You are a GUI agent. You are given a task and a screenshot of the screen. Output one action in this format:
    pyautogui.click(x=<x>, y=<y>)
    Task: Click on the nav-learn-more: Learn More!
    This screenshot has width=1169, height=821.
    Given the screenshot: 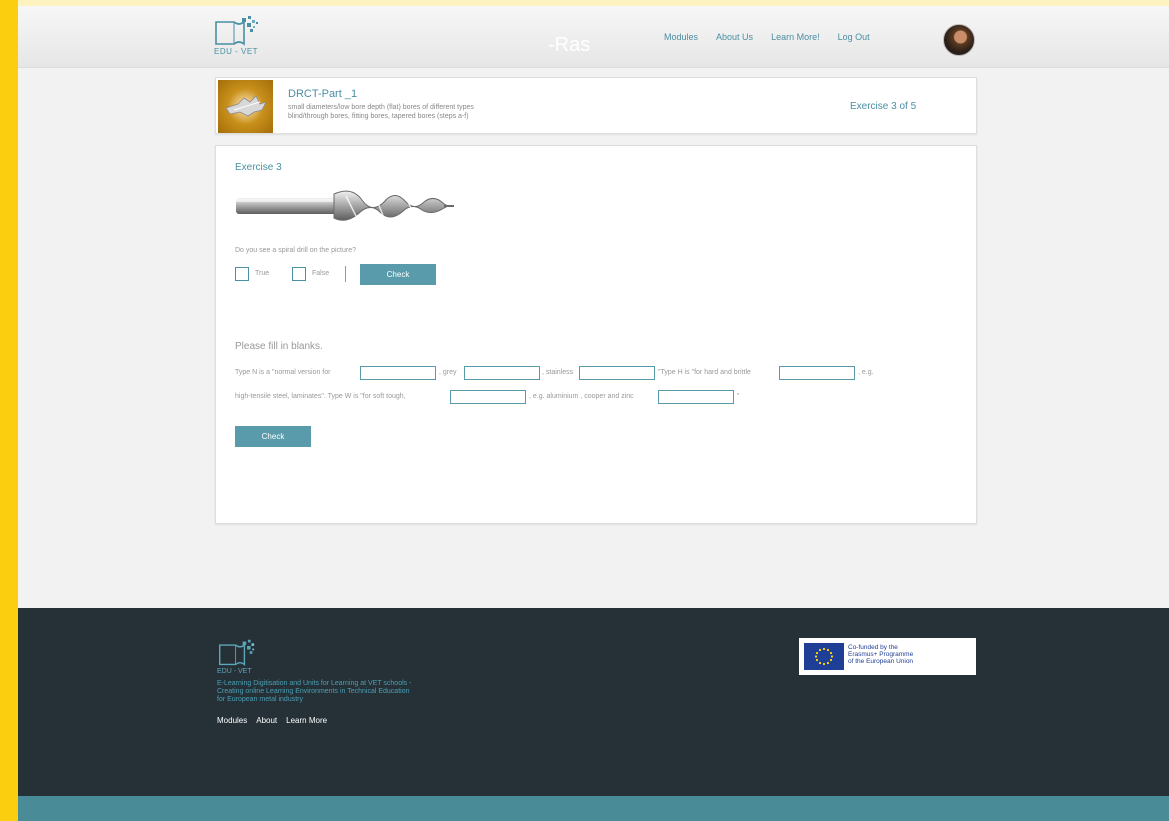 What is the action you would take?
    pyautogui.click(x=795, y=37)
    